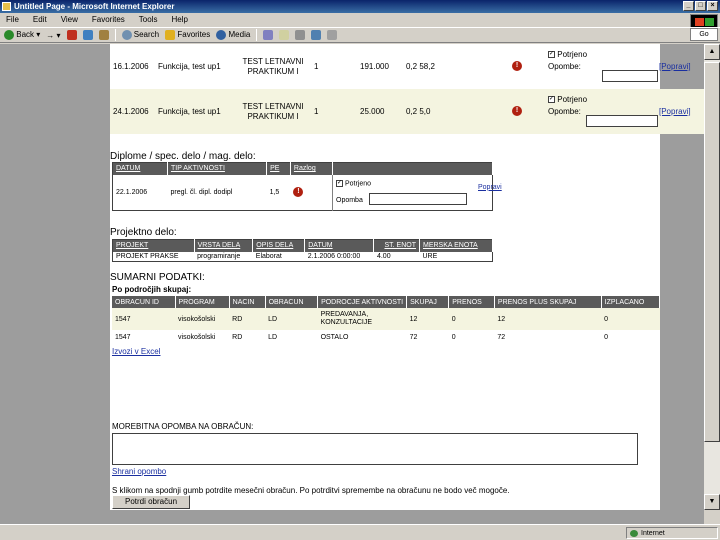  I want to click on col-skupaj: SKUPAJ, so click(428, 302).